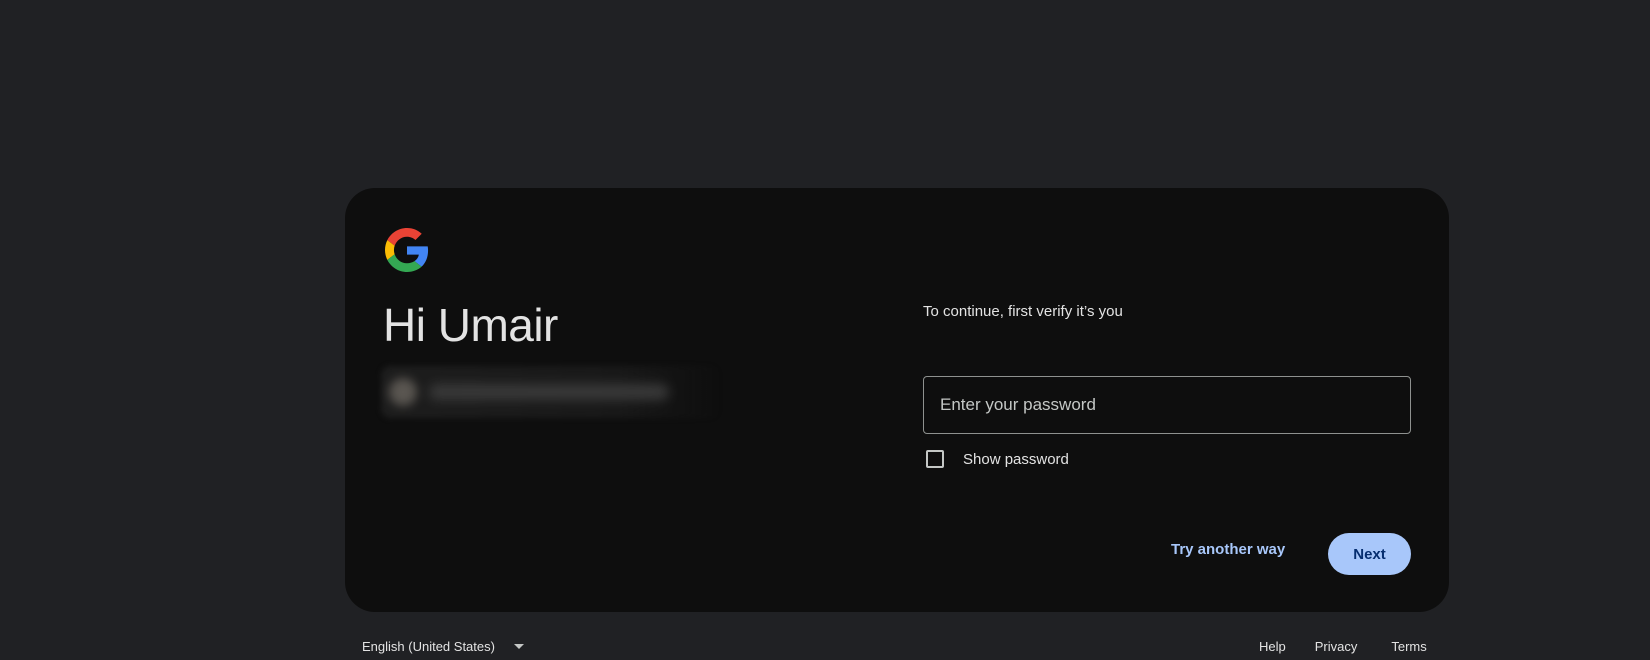  I want to click on avatar, so click(403, 392).